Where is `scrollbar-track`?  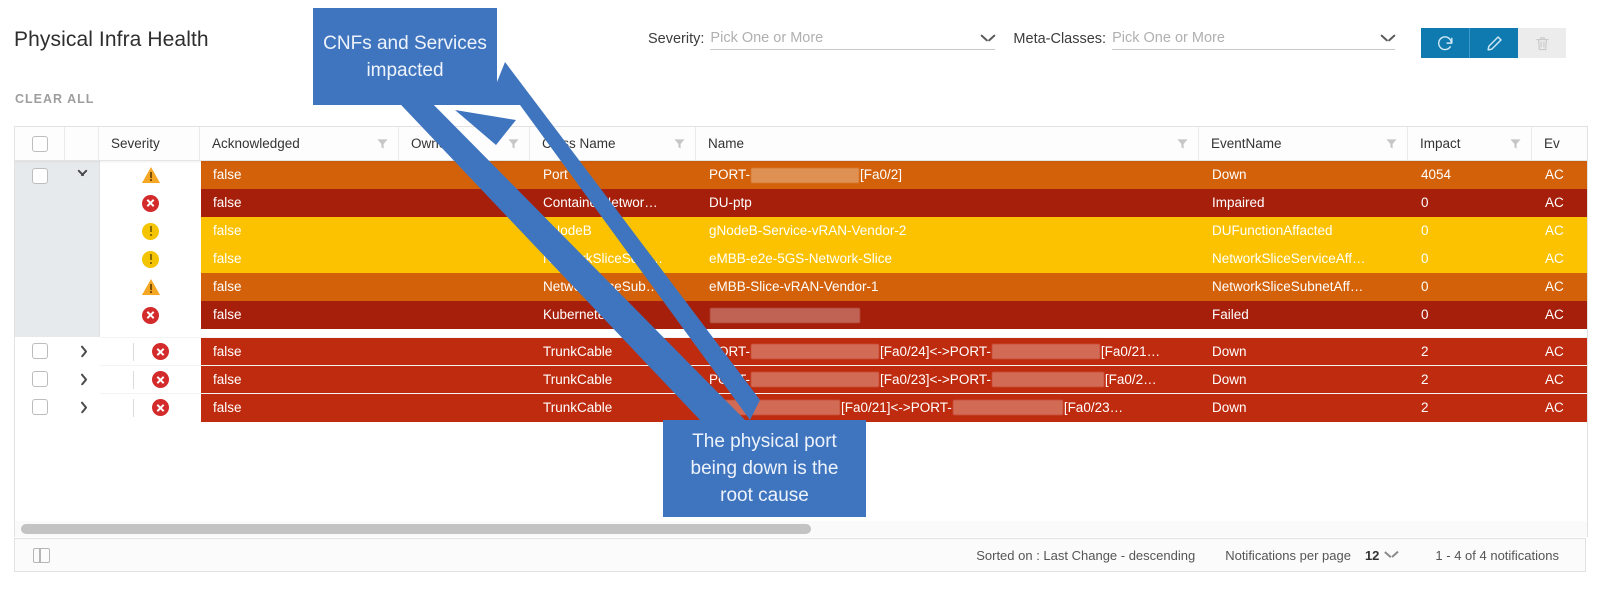
scrollbar-track is located at coordinates (801, 529).